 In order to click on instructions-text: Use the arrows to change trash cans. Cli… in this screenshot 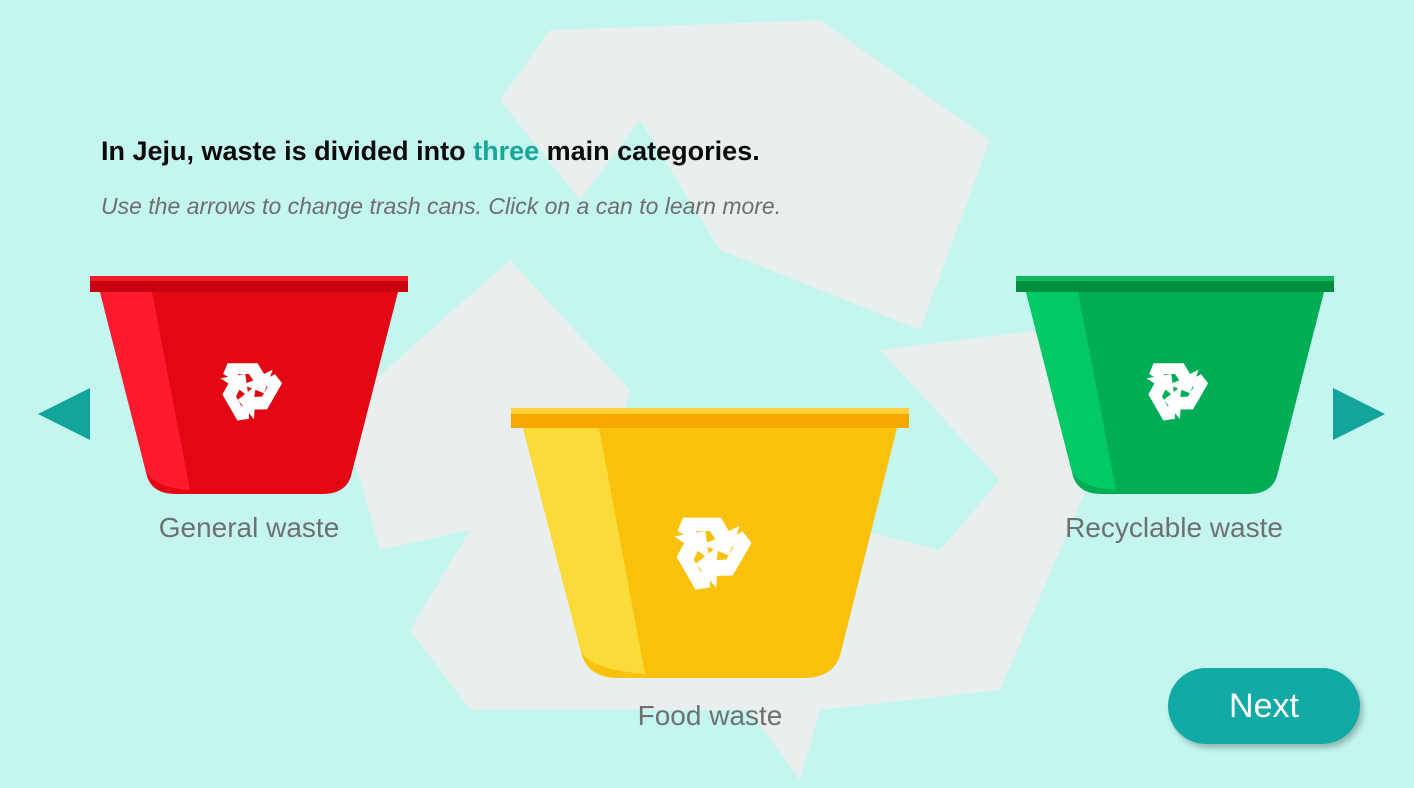, I will do `click(441, 206)`.